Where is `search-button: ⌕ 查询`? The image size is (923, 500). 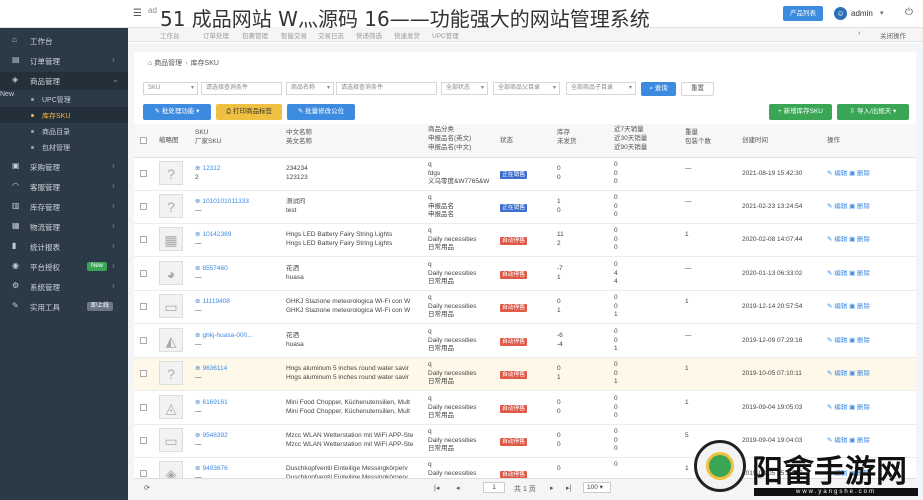 search-button: ⌕ 查询 is located at coordinates (658, 89).